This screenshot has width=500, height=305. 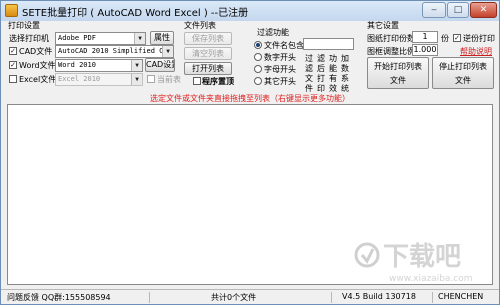 I want to click on excel-version-select: Excel 2010 ▼, so click(x=99, y=79).